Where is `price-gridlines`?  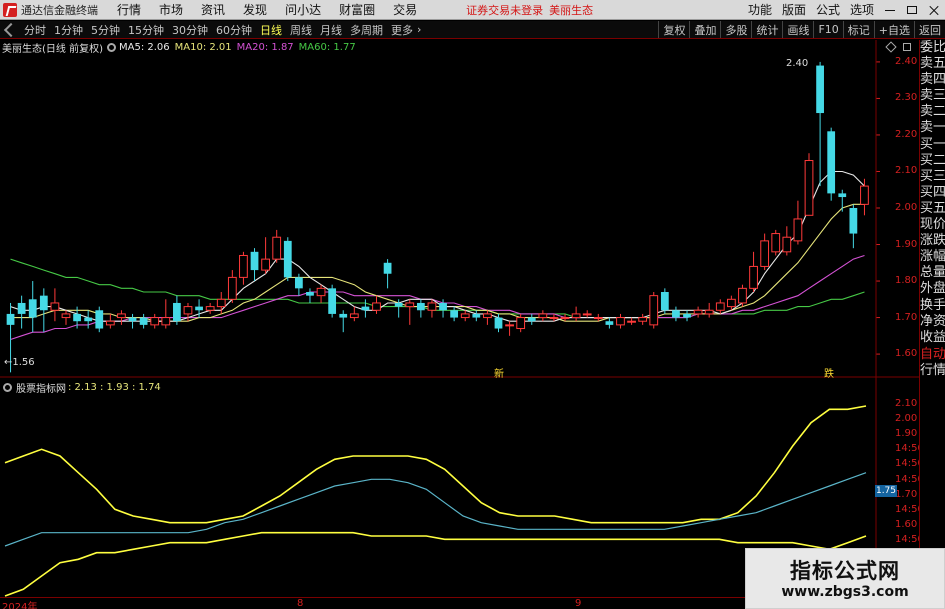 price-gridlines is located at coordinates (878, 208).